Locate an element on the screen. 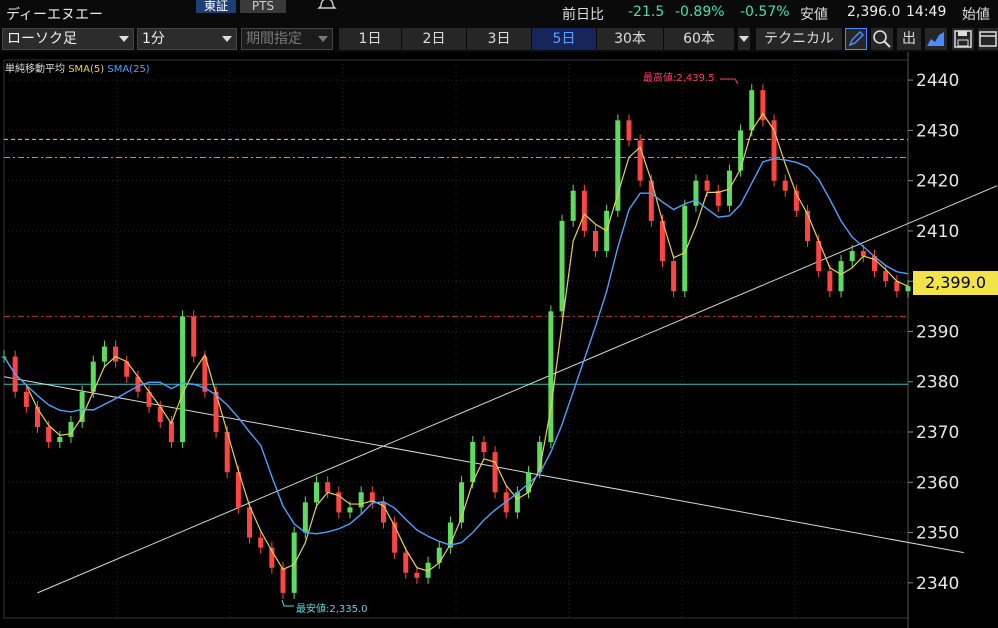  last-price-tag: 2,399.0 is located at coordinates (955, 283).